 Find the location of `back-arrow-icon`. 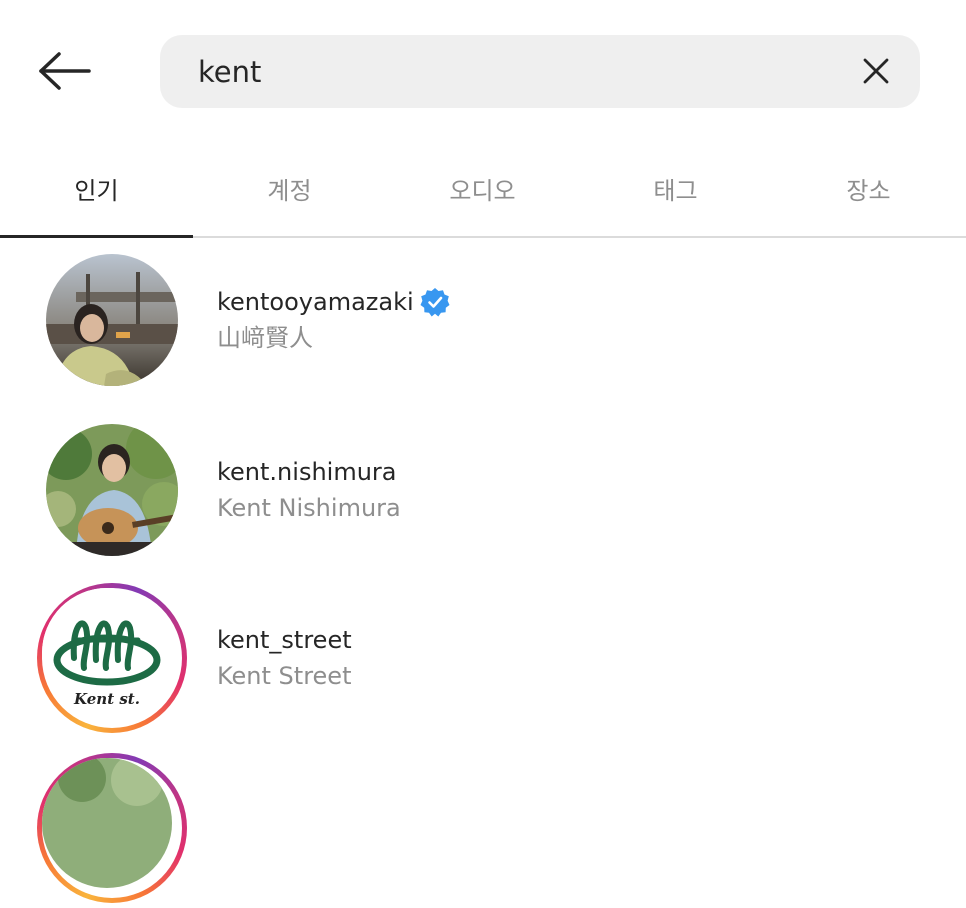

back-arrow-icon is located at coordinates (65, 71).